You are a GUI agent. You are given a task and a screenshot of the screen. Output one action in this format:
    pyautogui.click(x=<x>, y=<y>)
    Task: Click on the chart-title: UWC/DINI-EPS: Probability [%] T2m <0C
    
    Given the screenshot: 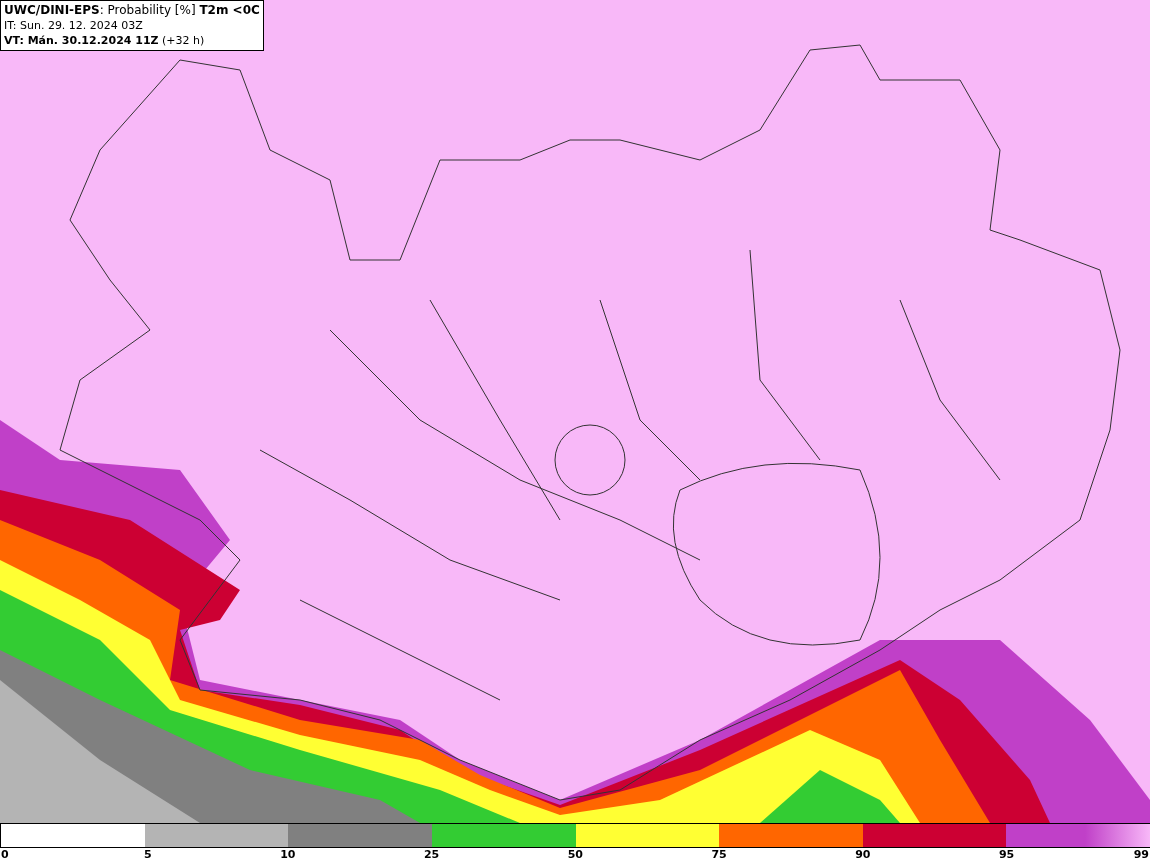 What is the action you would take?
    pyautogui.click(x=132, y=10)
    